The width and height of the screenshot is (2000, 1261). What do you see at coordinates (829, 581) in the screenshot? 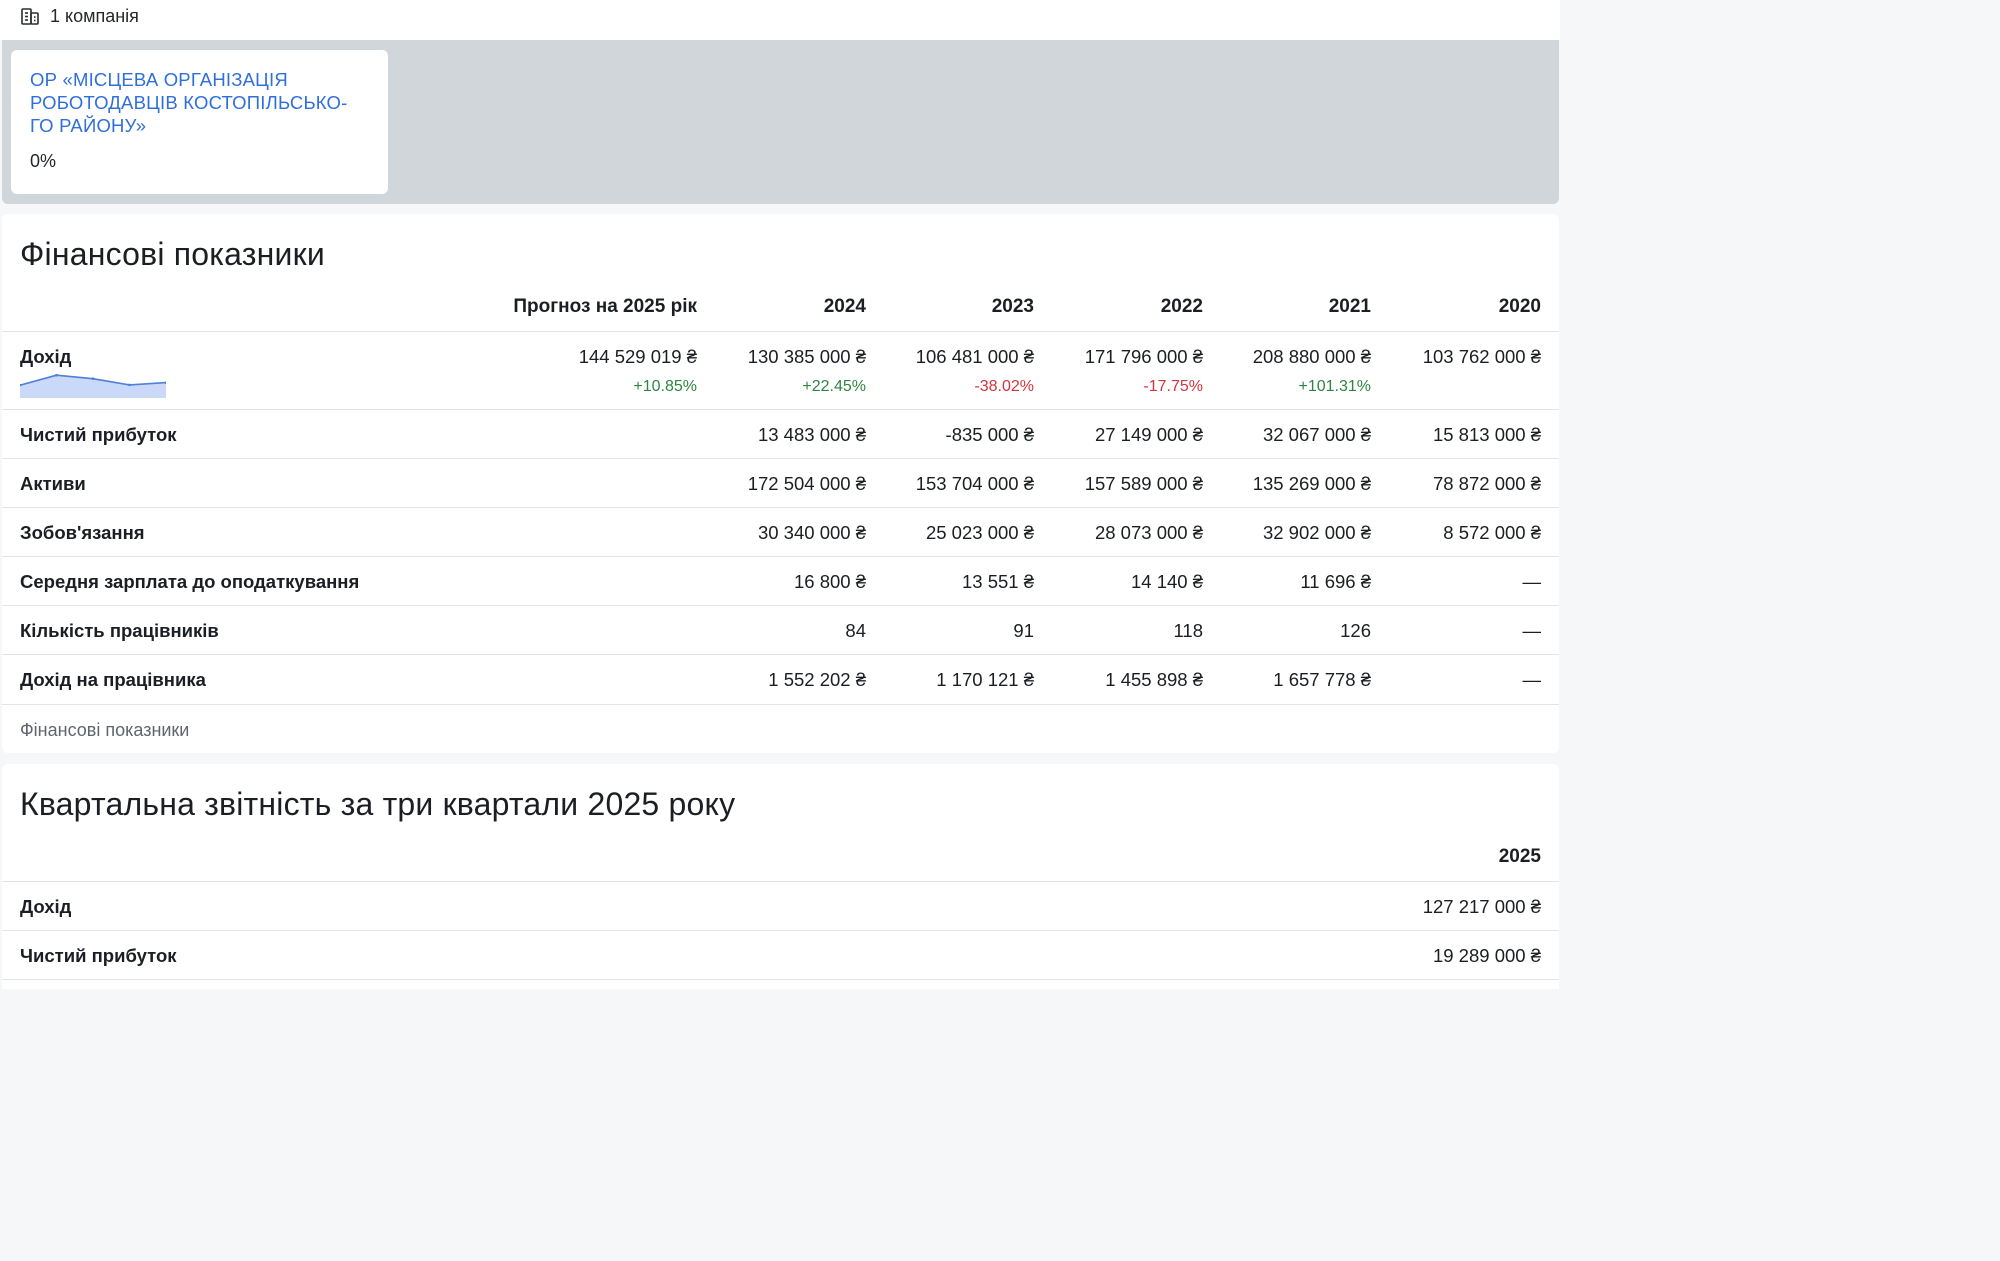
I see `table-cell: 16 800 ₴` at bounding box center [829, 581].